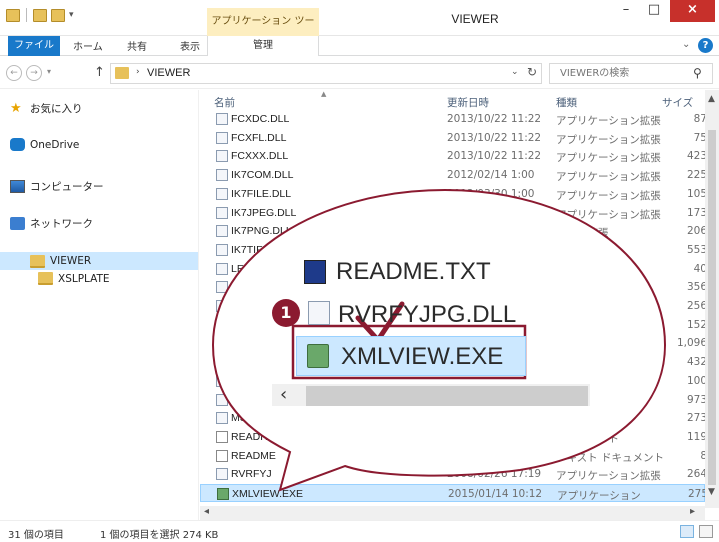 This screenshot has width=719, height=542. I want to click on title-bar: ▾ アプリケーション ツール VIEWER – □ ×, so click(359, 27).